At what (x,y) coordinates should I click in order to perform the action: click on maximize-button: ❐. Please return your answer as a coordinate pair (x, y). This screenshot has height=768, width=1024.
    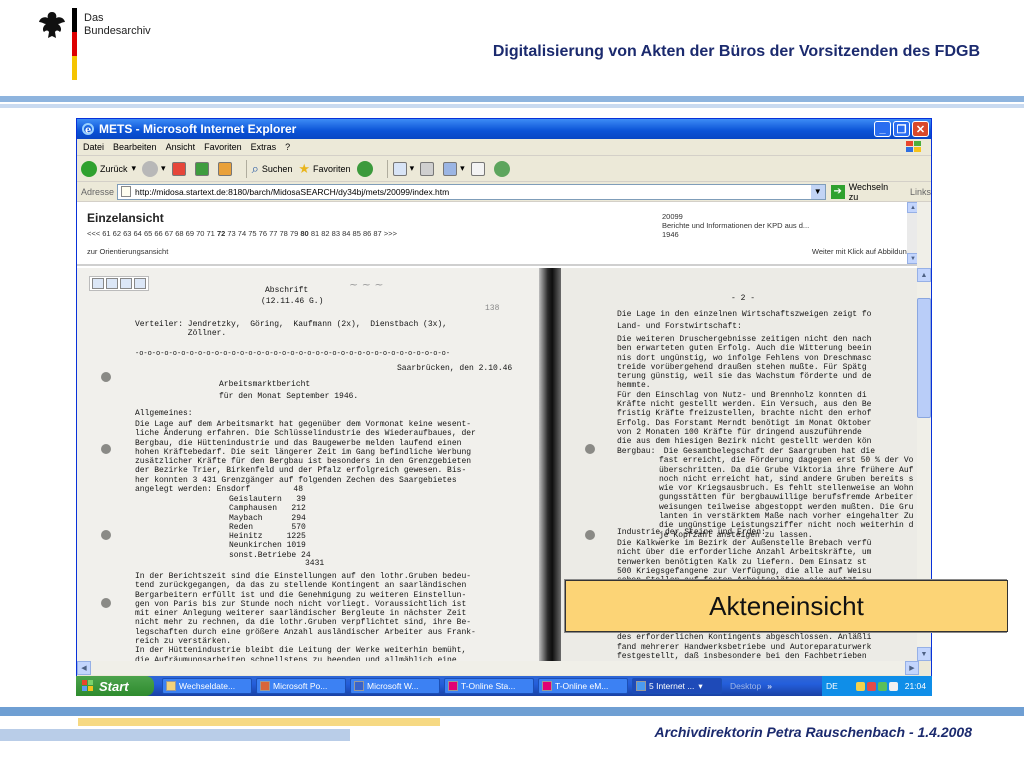
    Looking at the image, I should click on (901, 129).